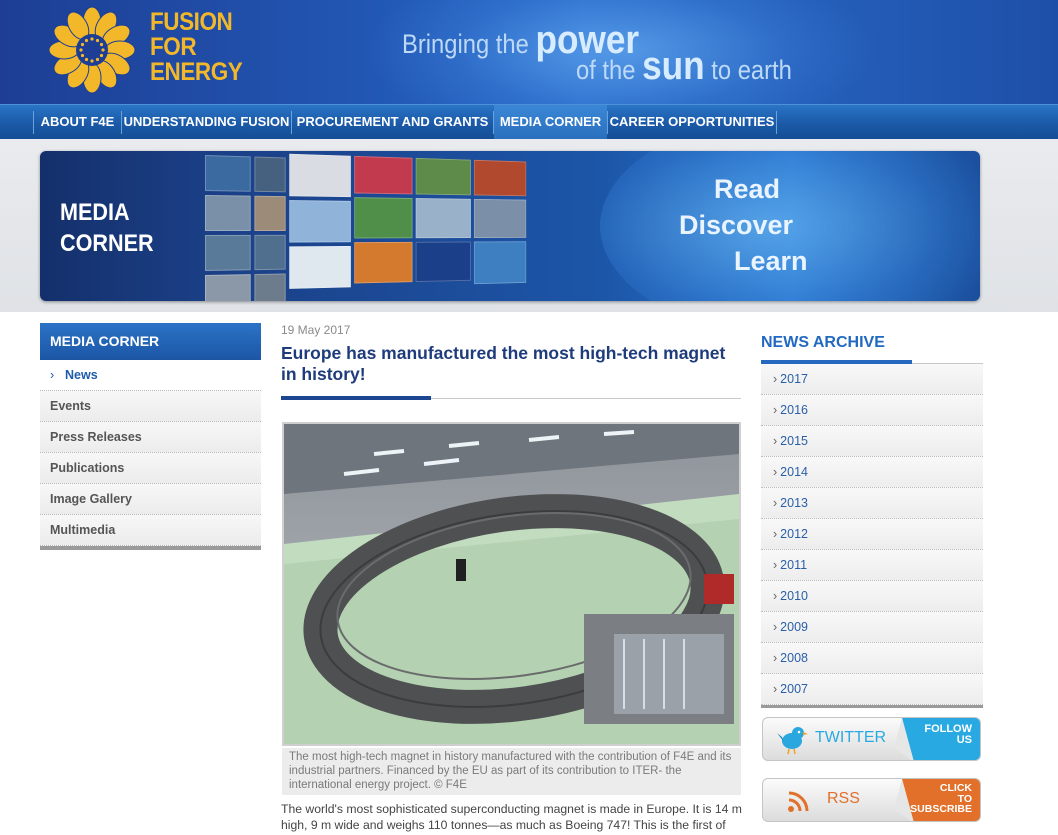  I want to click on archive-year-label: 2010, so click(794, 596).